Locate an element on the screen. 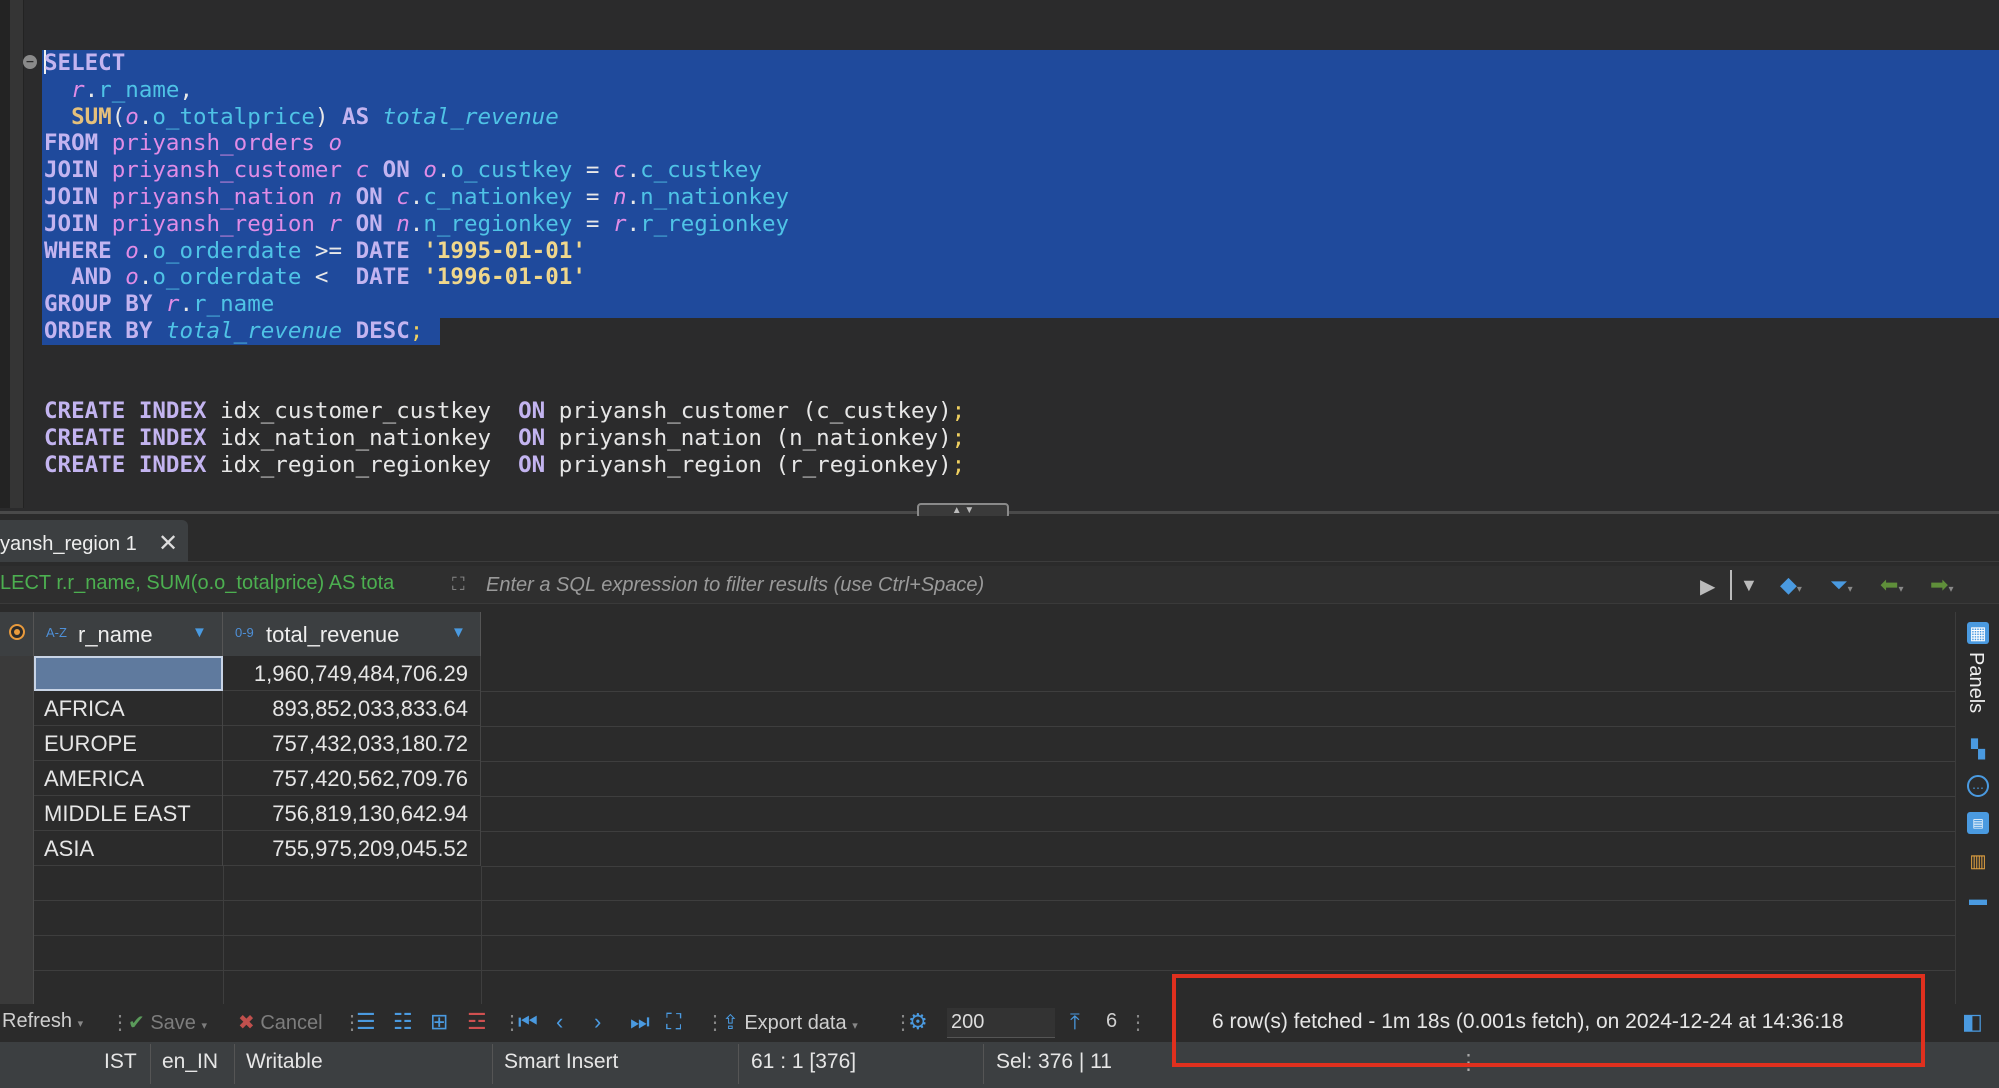 This screenshot has width=1999, height=1088. cancel-icon: ✖ is located at coordinates (246, 1023).